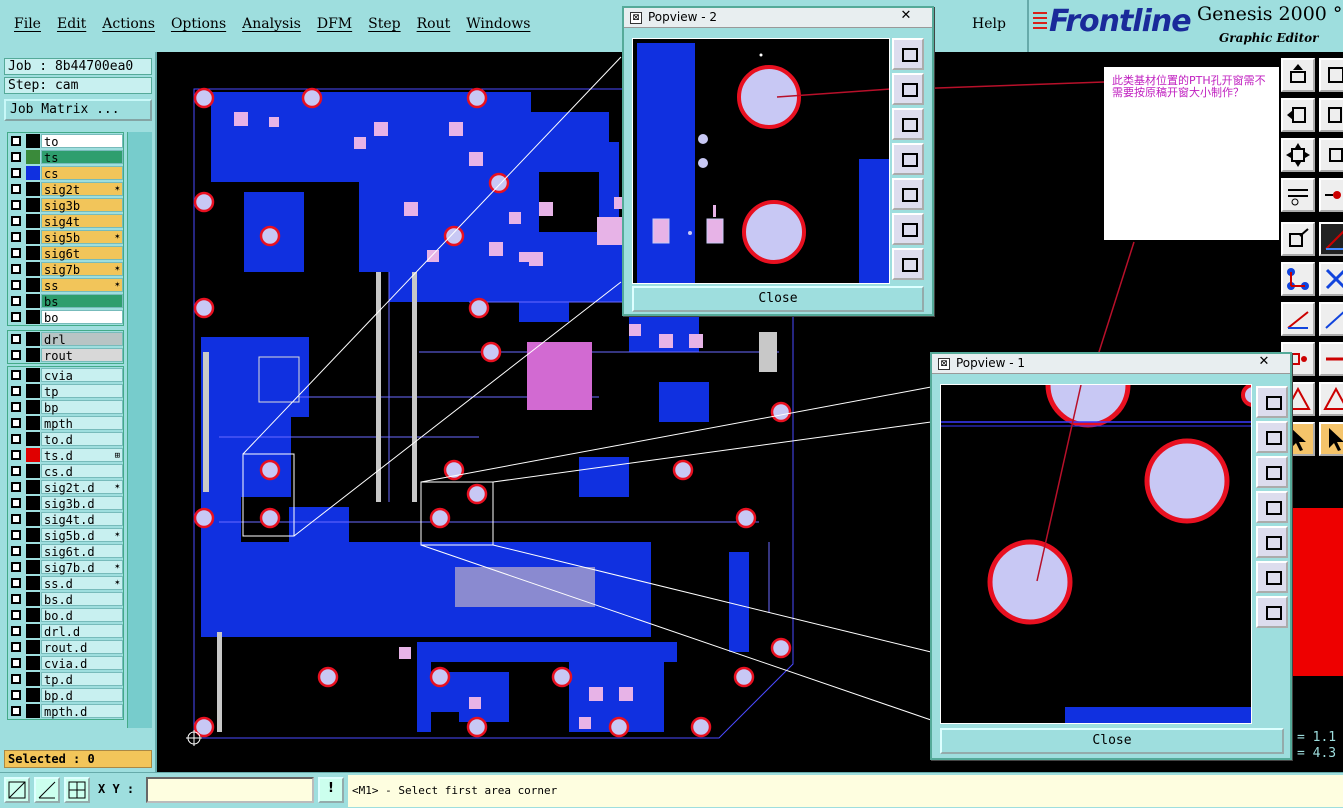 This screenshot has width=1343, height=808. Describe the element at coordinates (1331, 439) in the screenshot. I see `cursor-alt-icon` at that location.